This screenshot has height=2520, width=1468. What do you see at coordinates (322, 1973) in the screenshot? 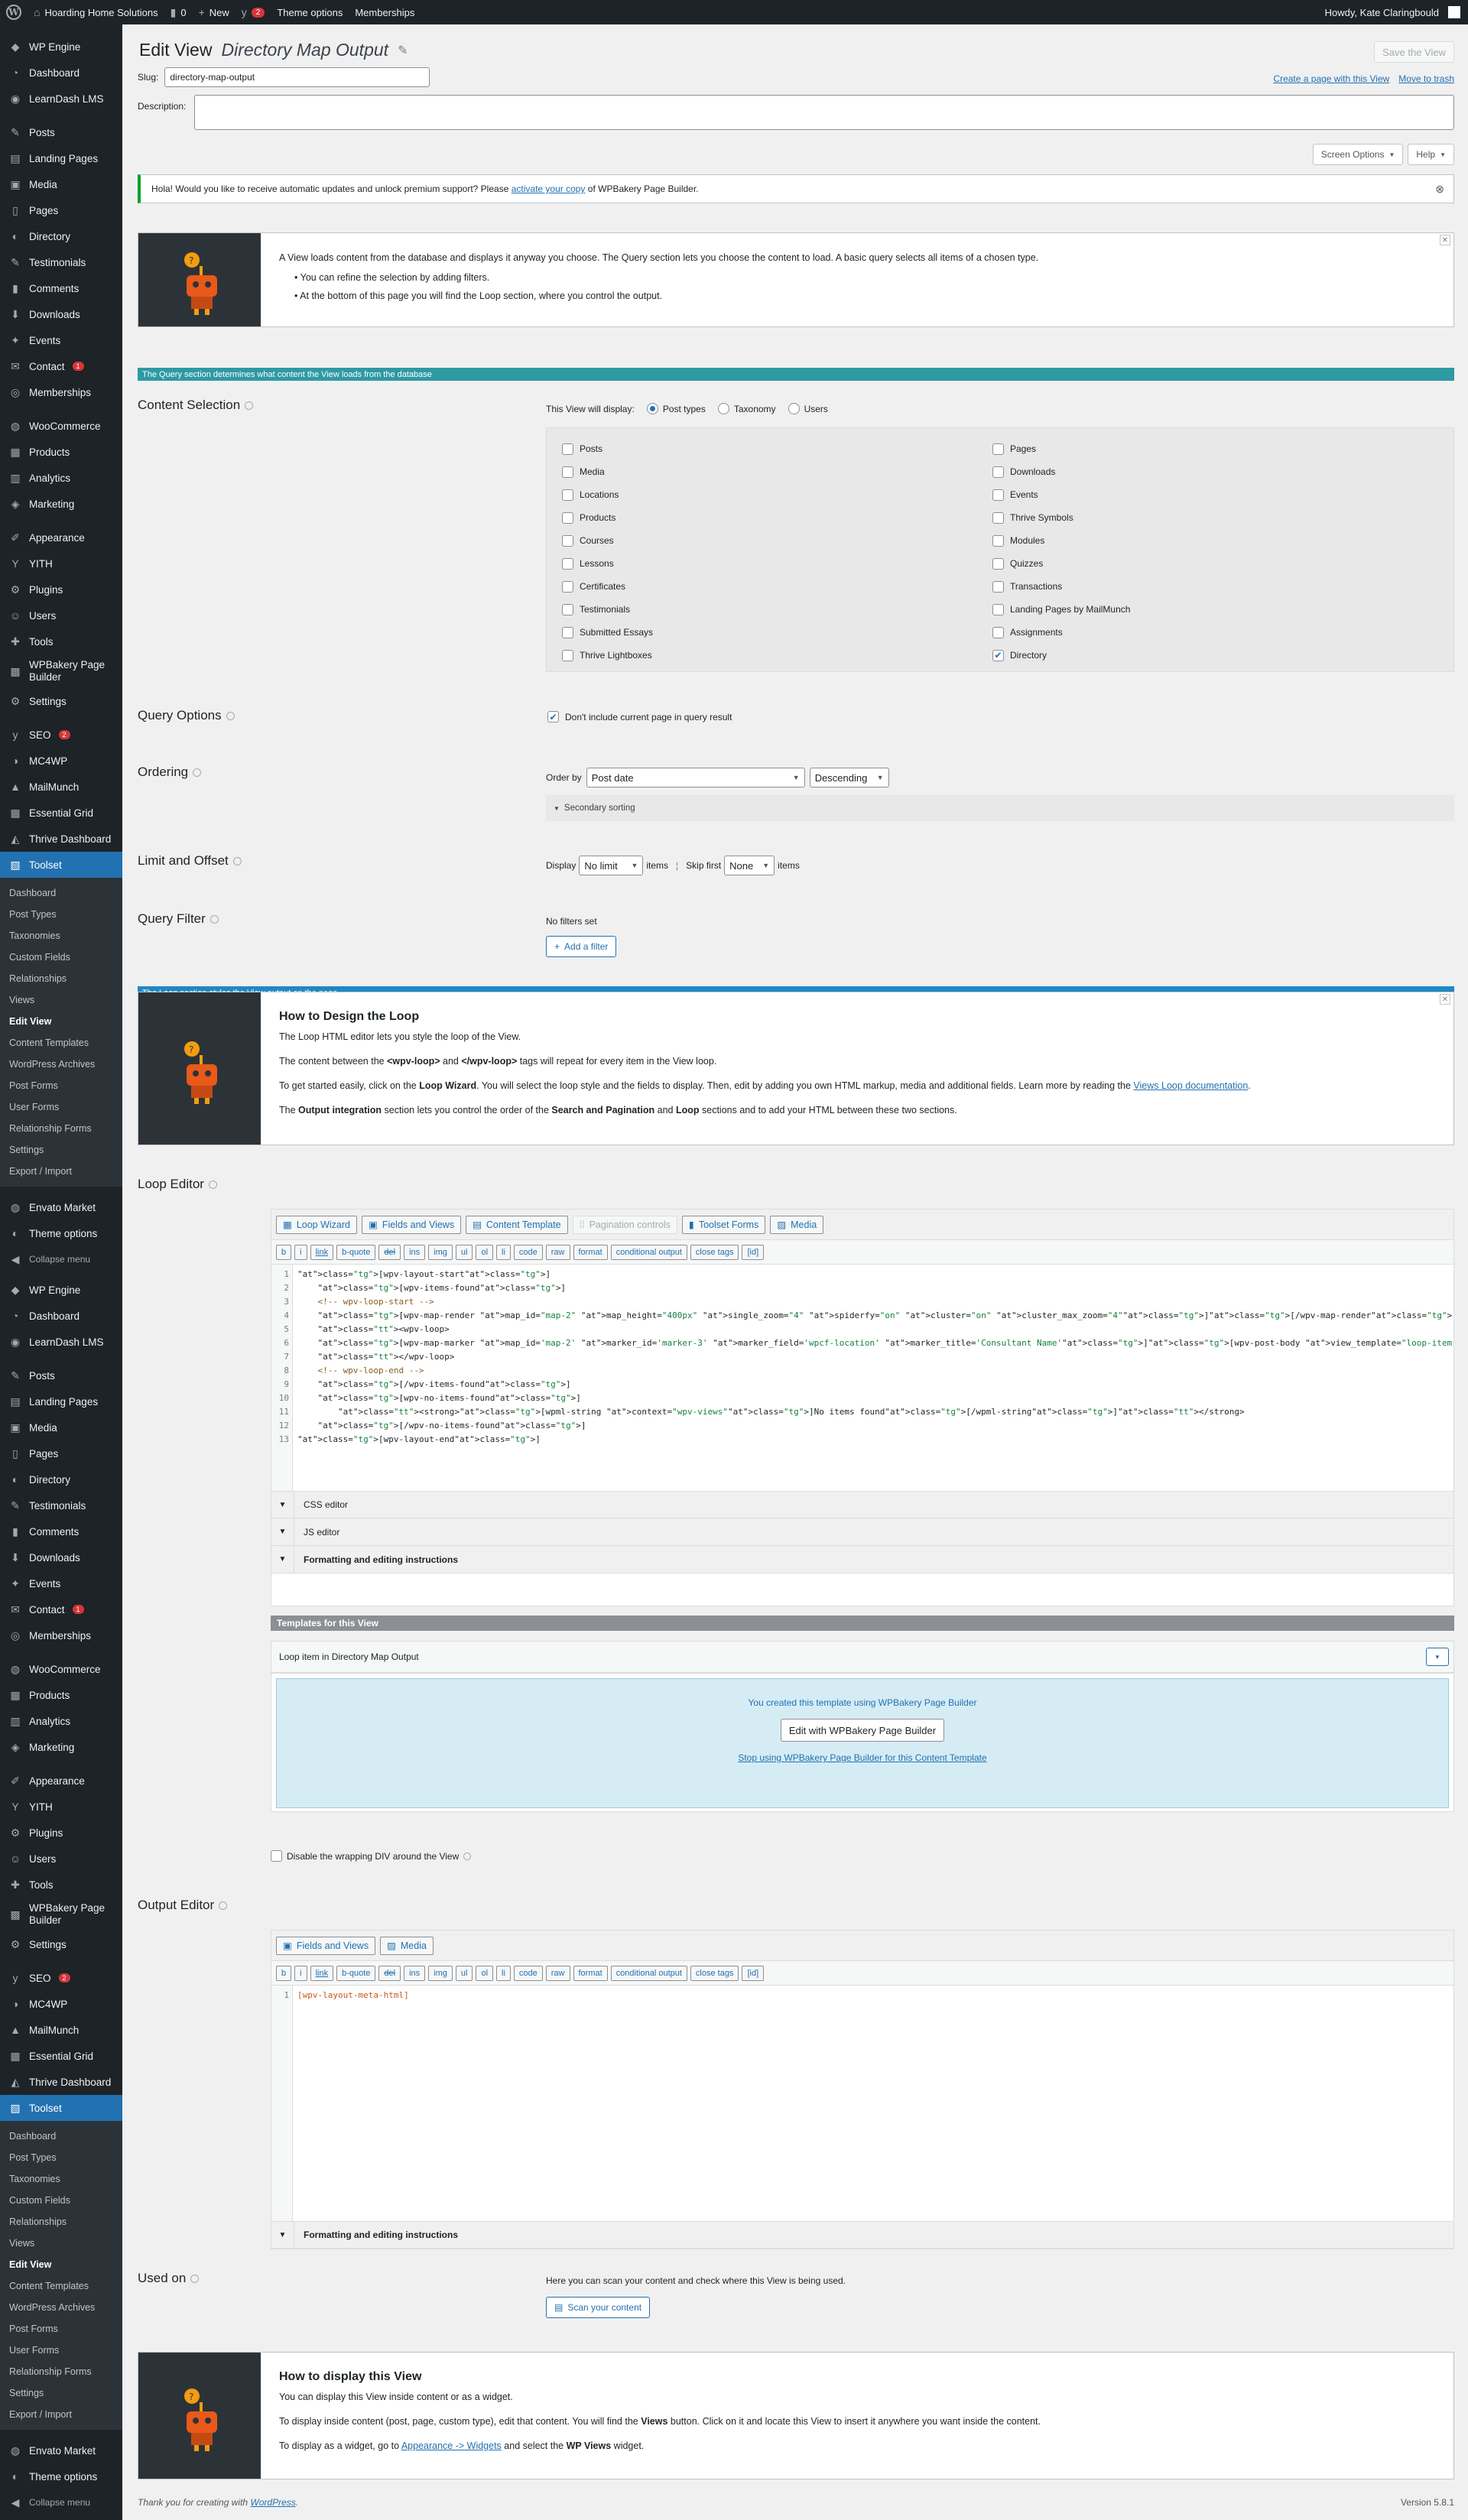
I see `quicktag-link-button: link` at bounding box center [322, 1973].